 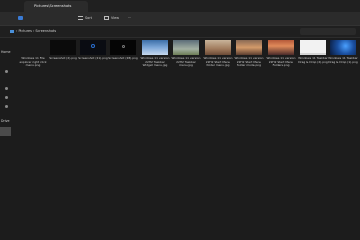 What do you see at coordinates (343, 60) in the screenshot?
I see `file-name: Windows 11 Taskbar Drag & Drop (1).png` at bounding box center [343, 60].